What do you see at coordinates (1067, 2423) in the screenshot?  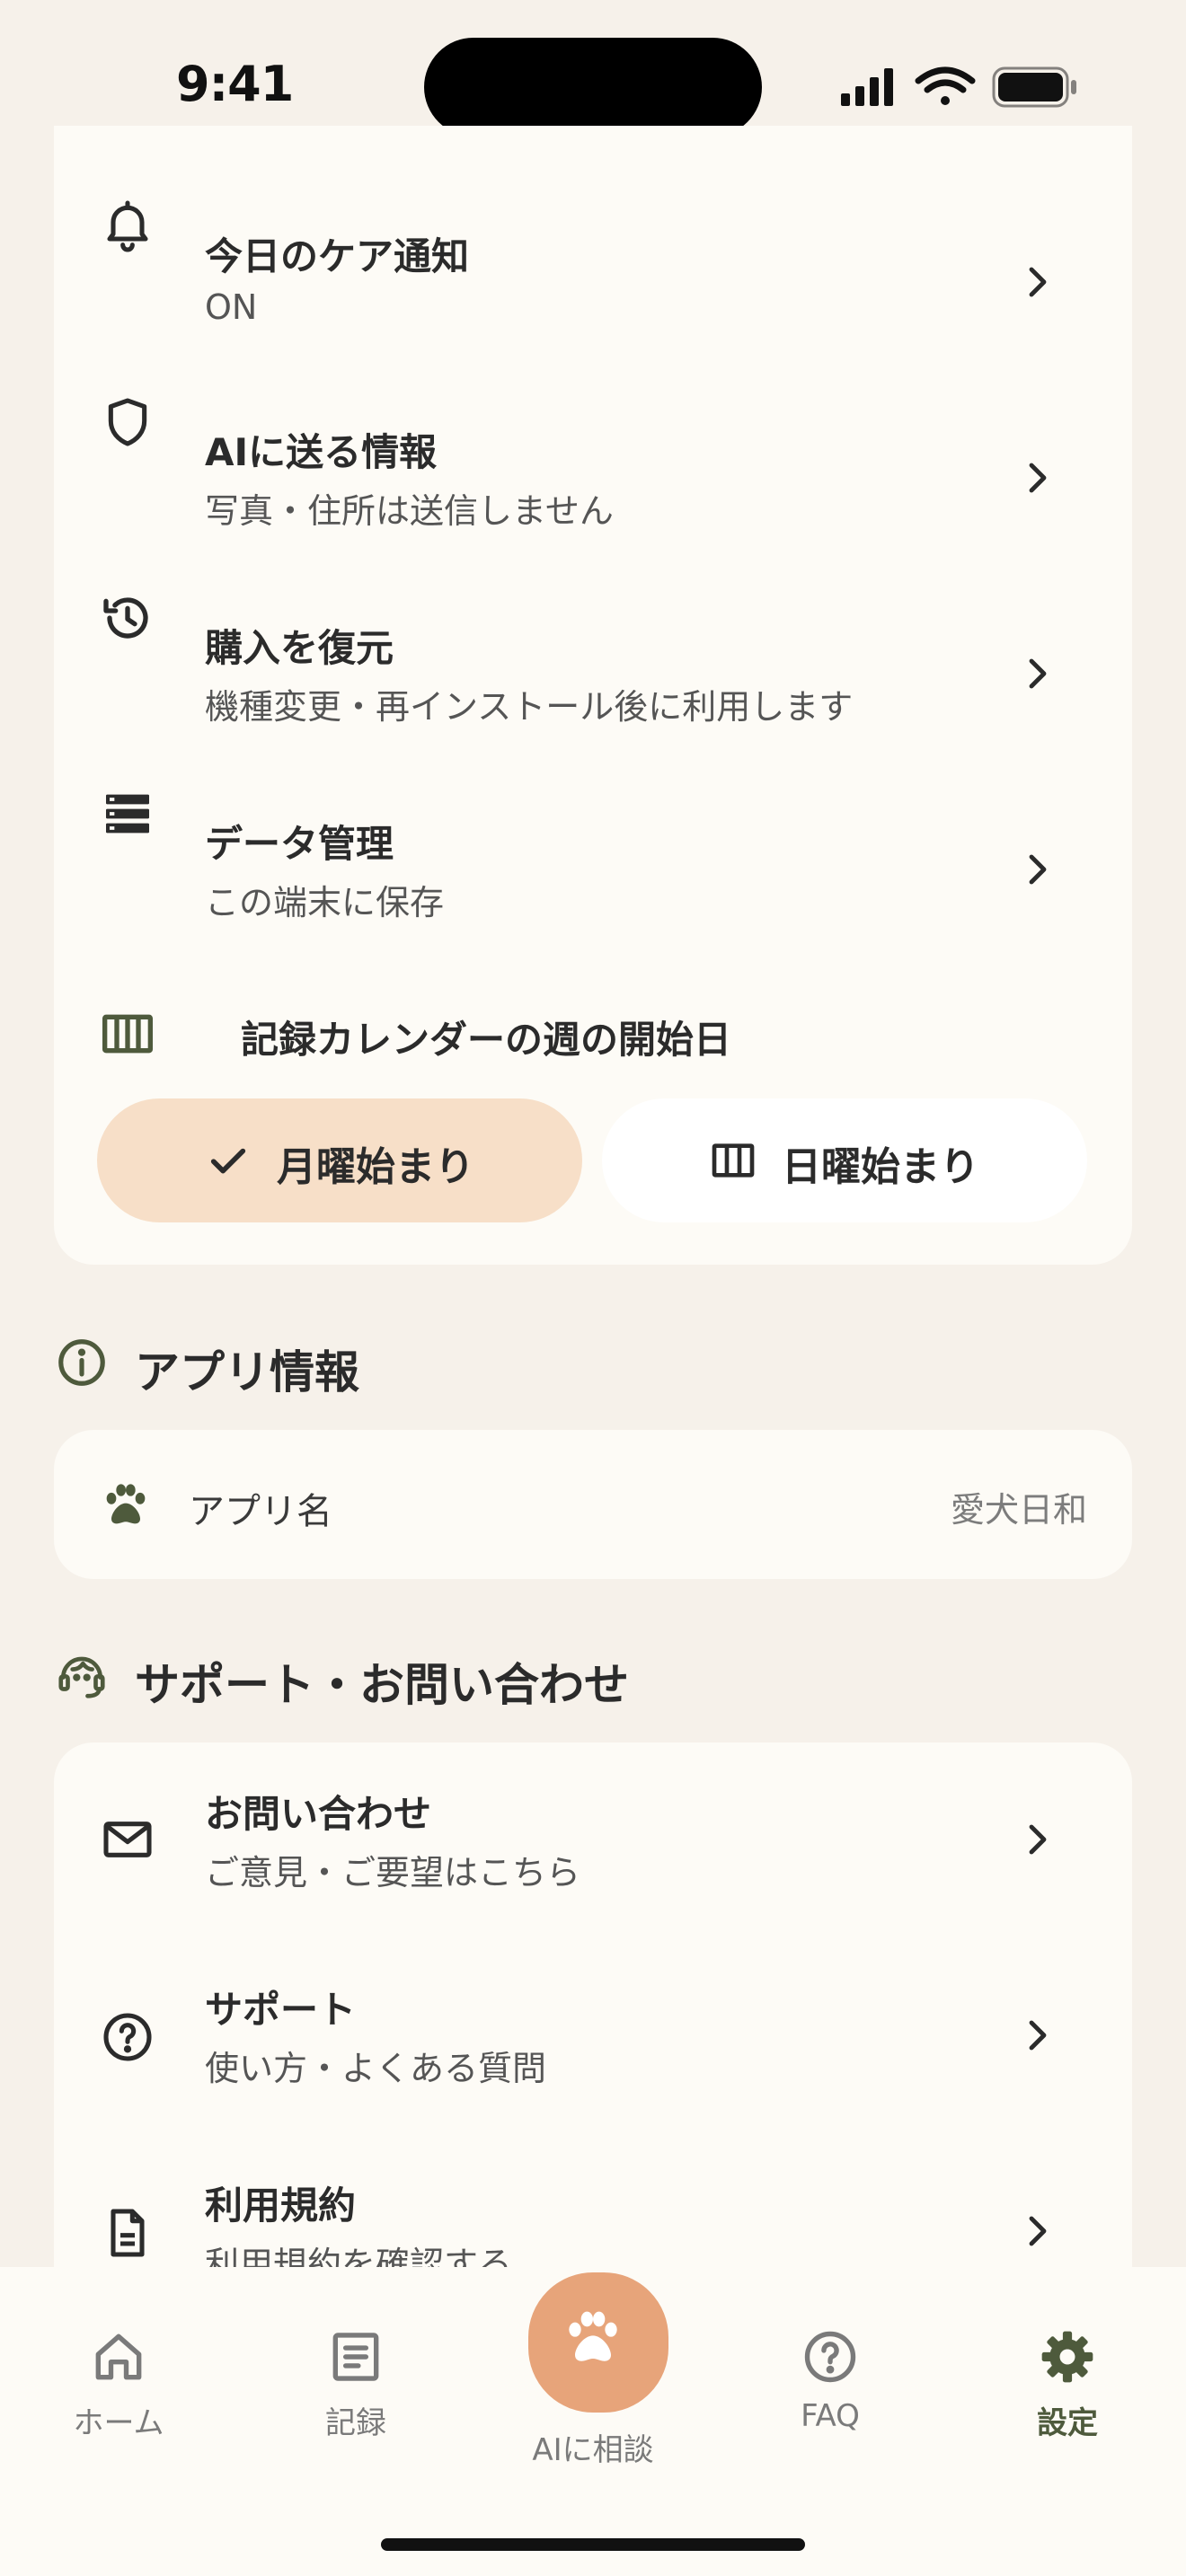 I see `tab-settings-label: 設定` at bounding box center [1067, 2423].